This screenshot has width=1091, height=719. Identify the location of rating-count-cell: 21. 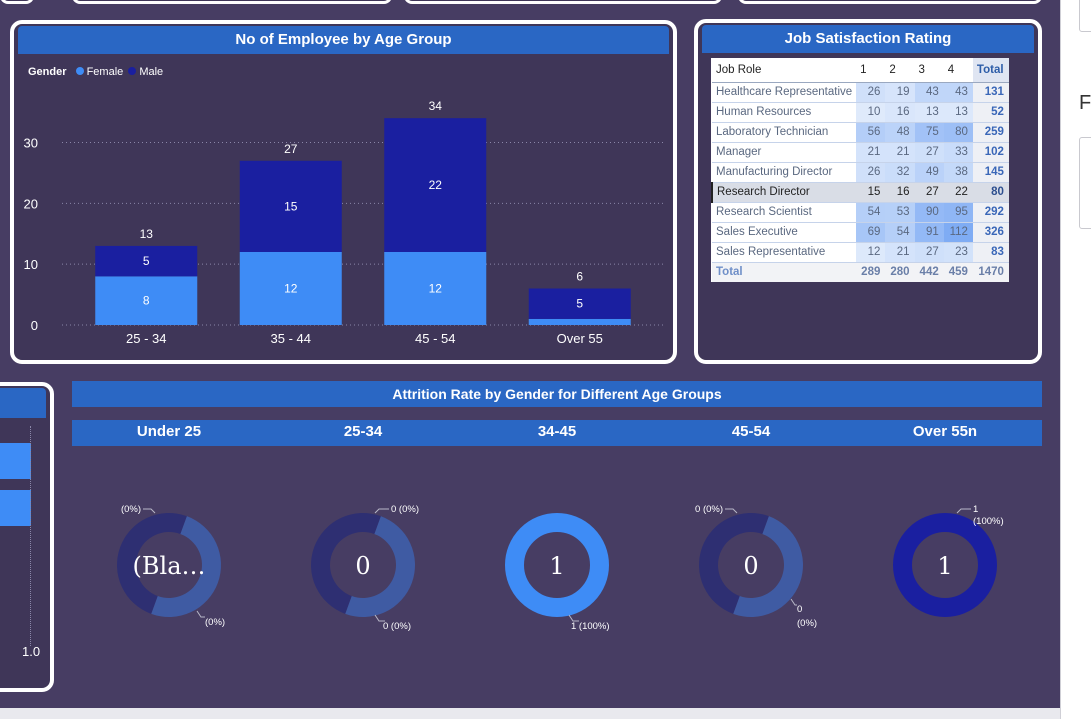
(871, 152).